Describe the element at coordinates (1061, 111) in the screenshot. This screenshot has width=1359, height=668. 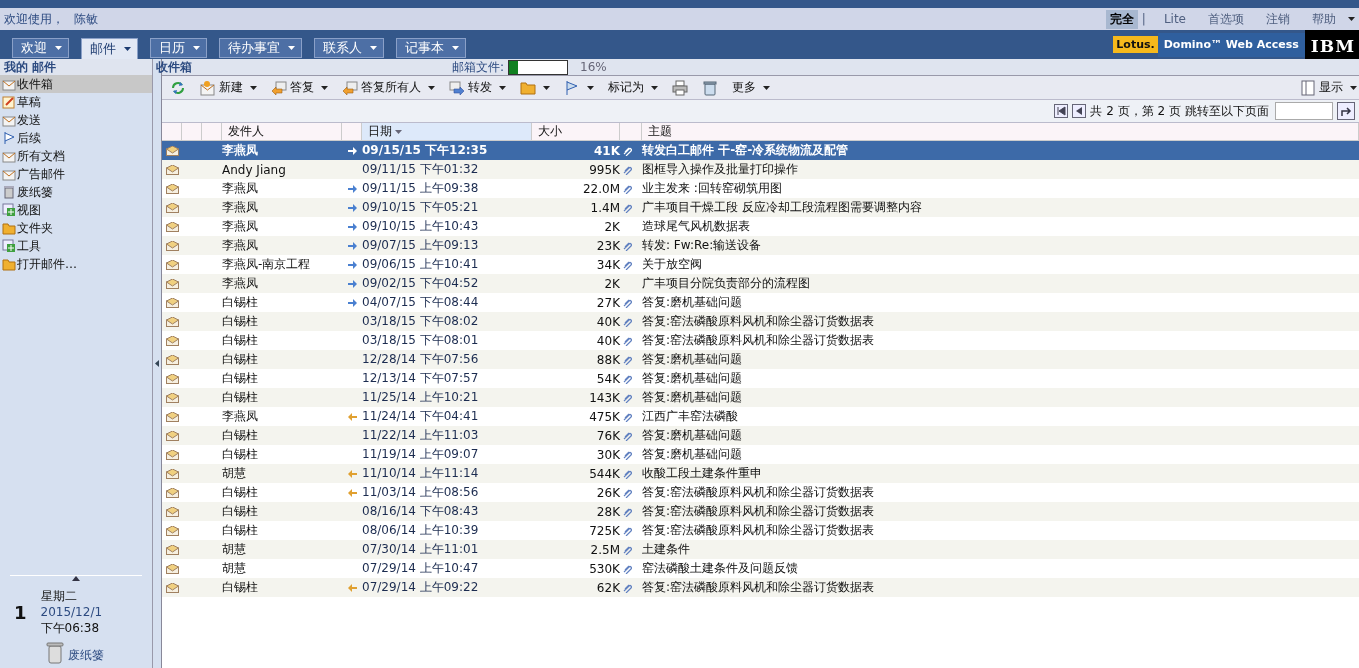
I see `first-page-icon` at that location.